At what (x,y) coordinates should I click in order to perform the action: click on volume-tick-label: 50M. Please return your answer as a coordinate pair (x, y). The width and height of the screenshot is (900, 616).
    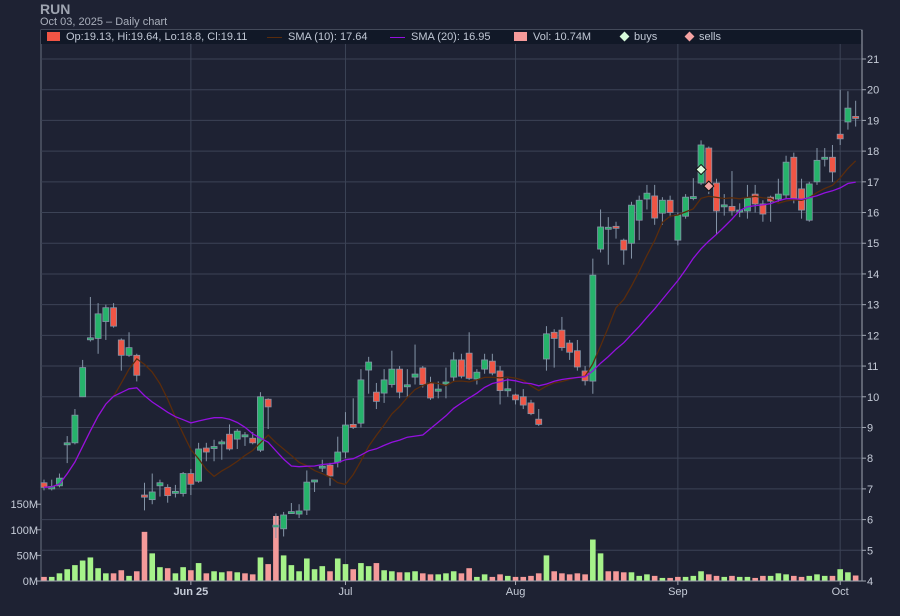
    Looking at the image, I should click on (27, 556).